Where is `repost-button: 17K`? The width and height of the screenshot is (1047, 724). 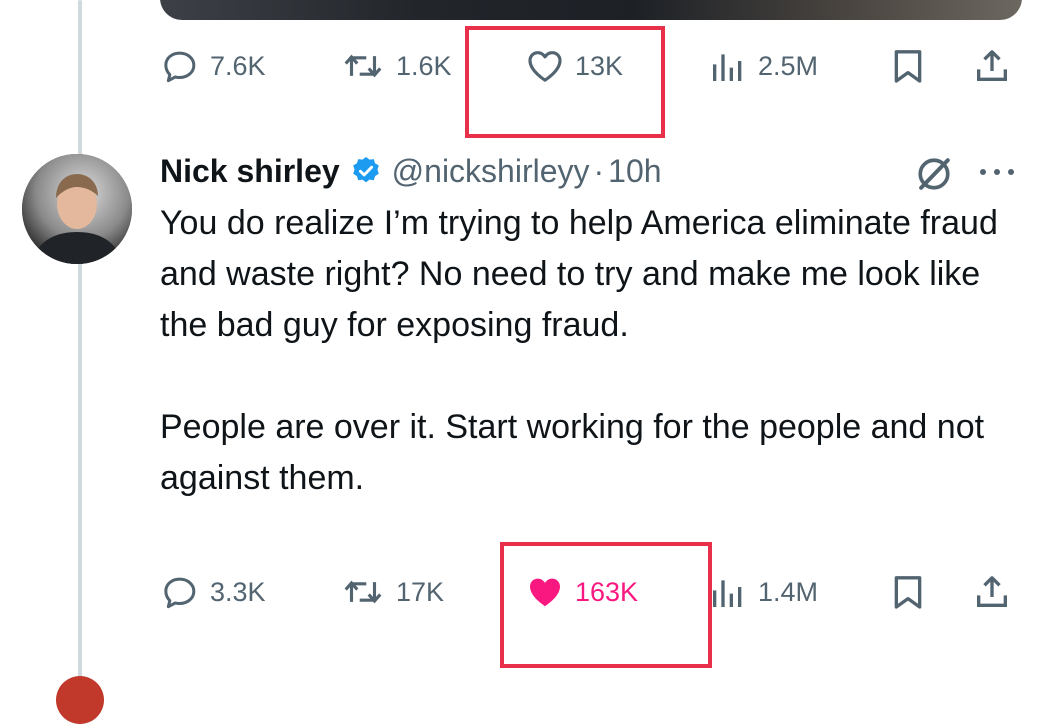
repost-button: 17K is located at coordinates (392, 592).